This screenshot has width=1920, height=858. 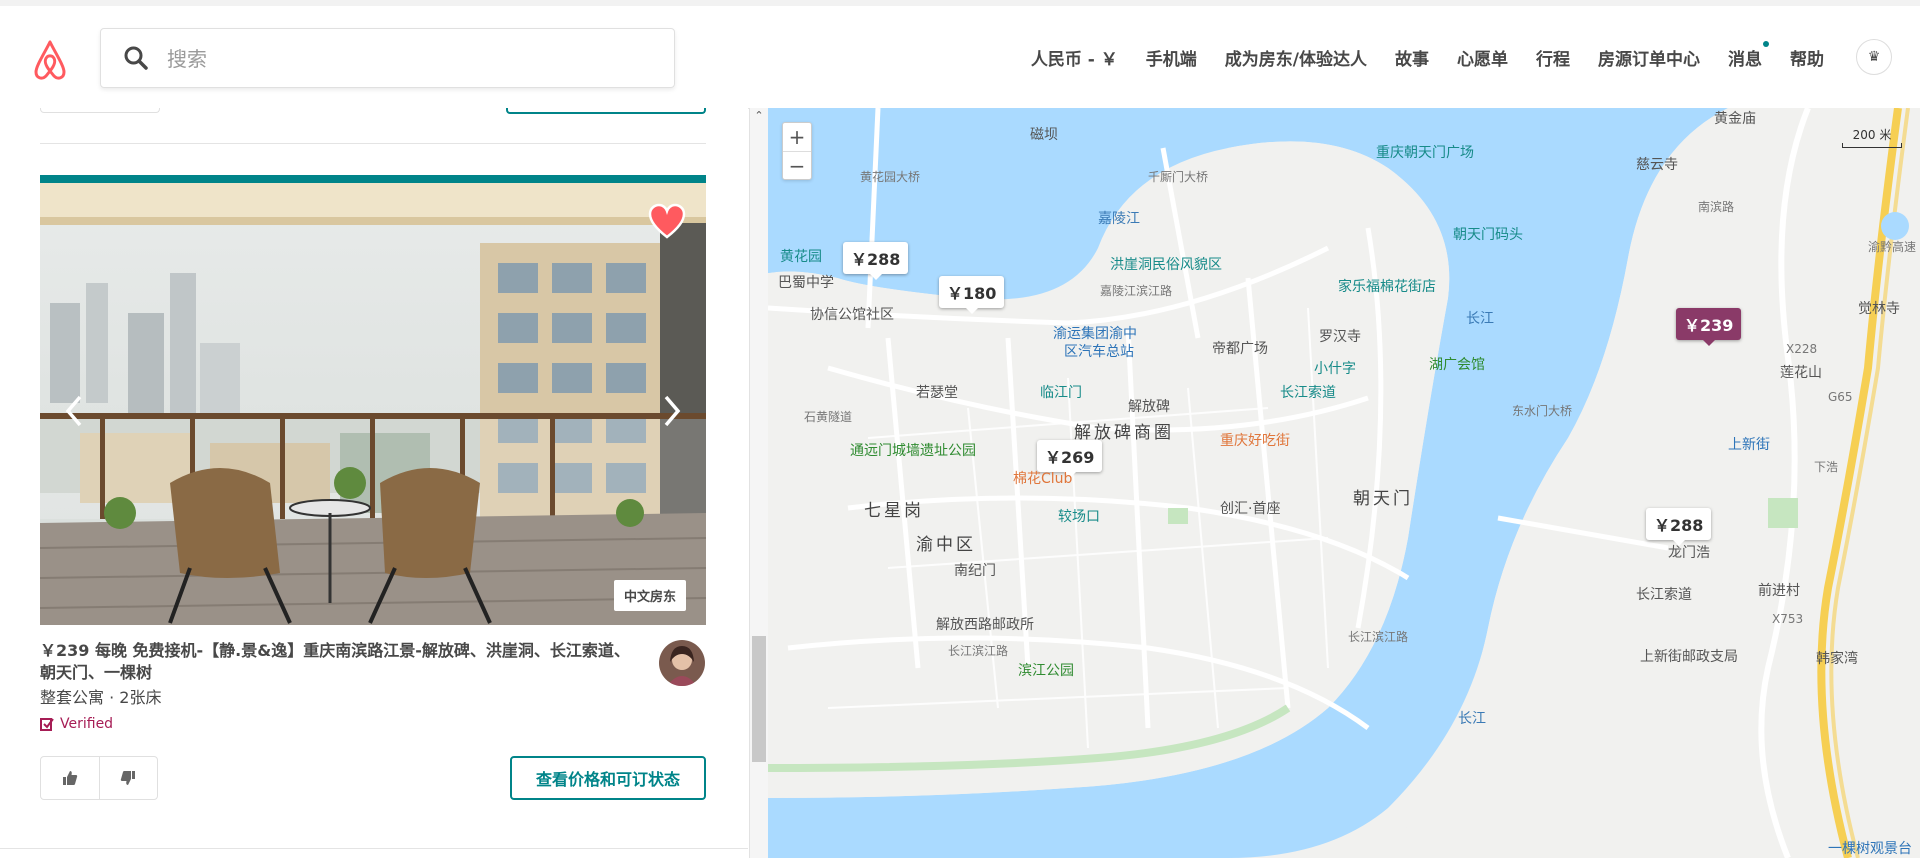 What do you see at coordinates (1425, 153) in the screenshot?
I see `map-label: 重庆朝天门广场` at bounding box center [1425, 153].